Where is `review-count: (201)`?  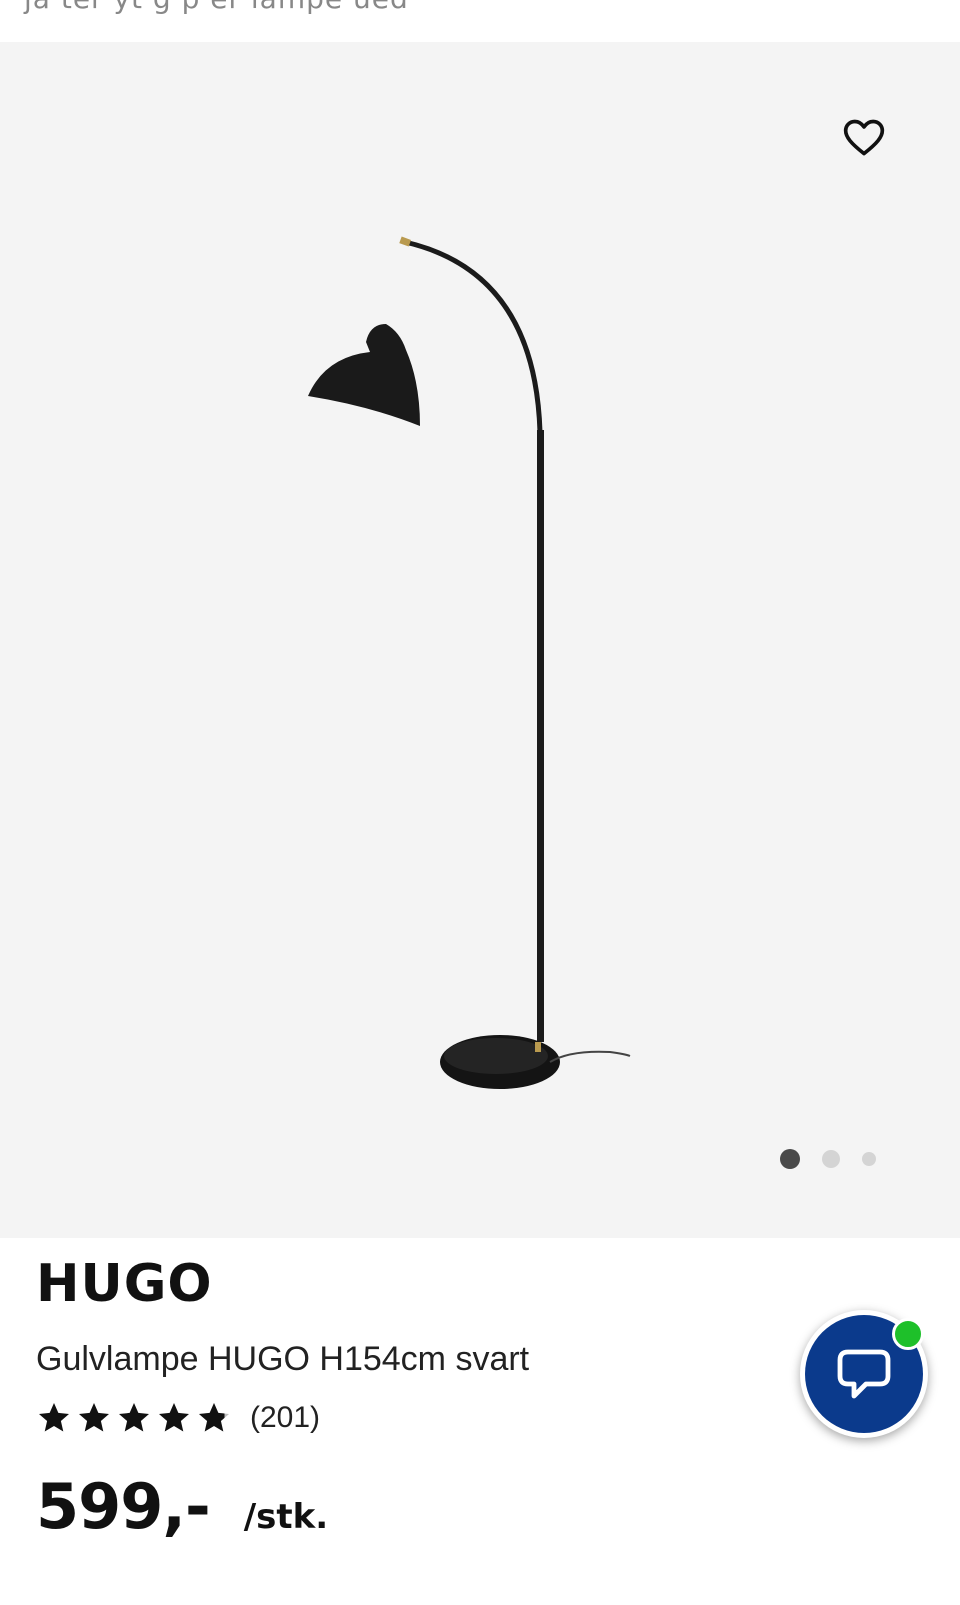 review-count: (201) is located at coordinates (285, 1418).